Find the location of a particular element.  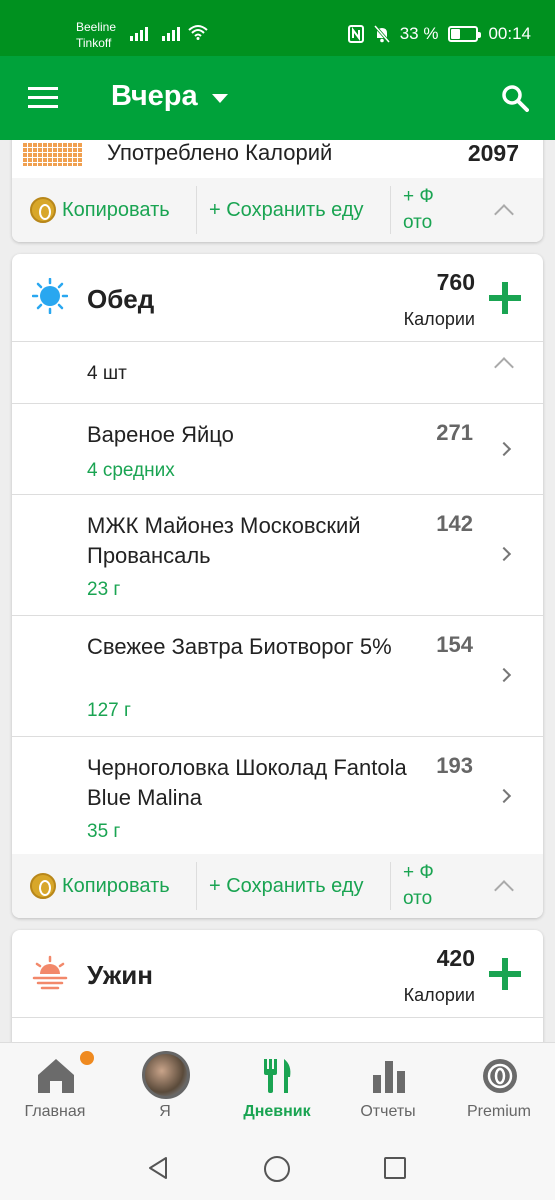

meal-title: Обед is located at coordinates (121, 299).